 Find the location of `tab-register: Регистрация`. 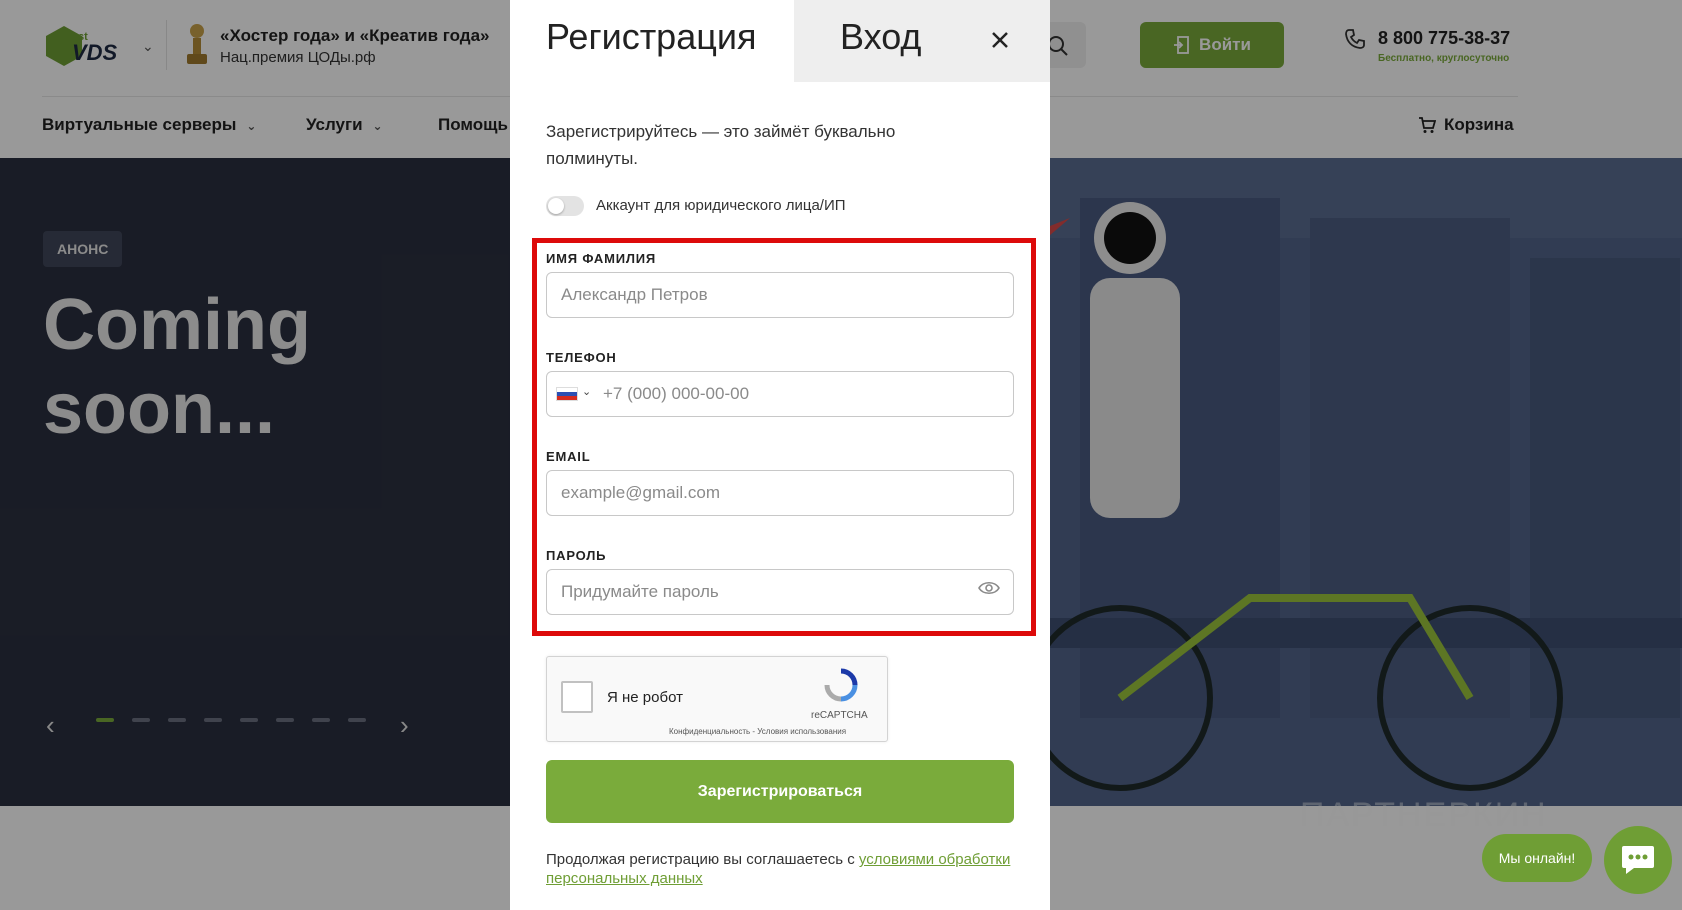

tab-register: Регистрация is located at coordinates (652, 41).